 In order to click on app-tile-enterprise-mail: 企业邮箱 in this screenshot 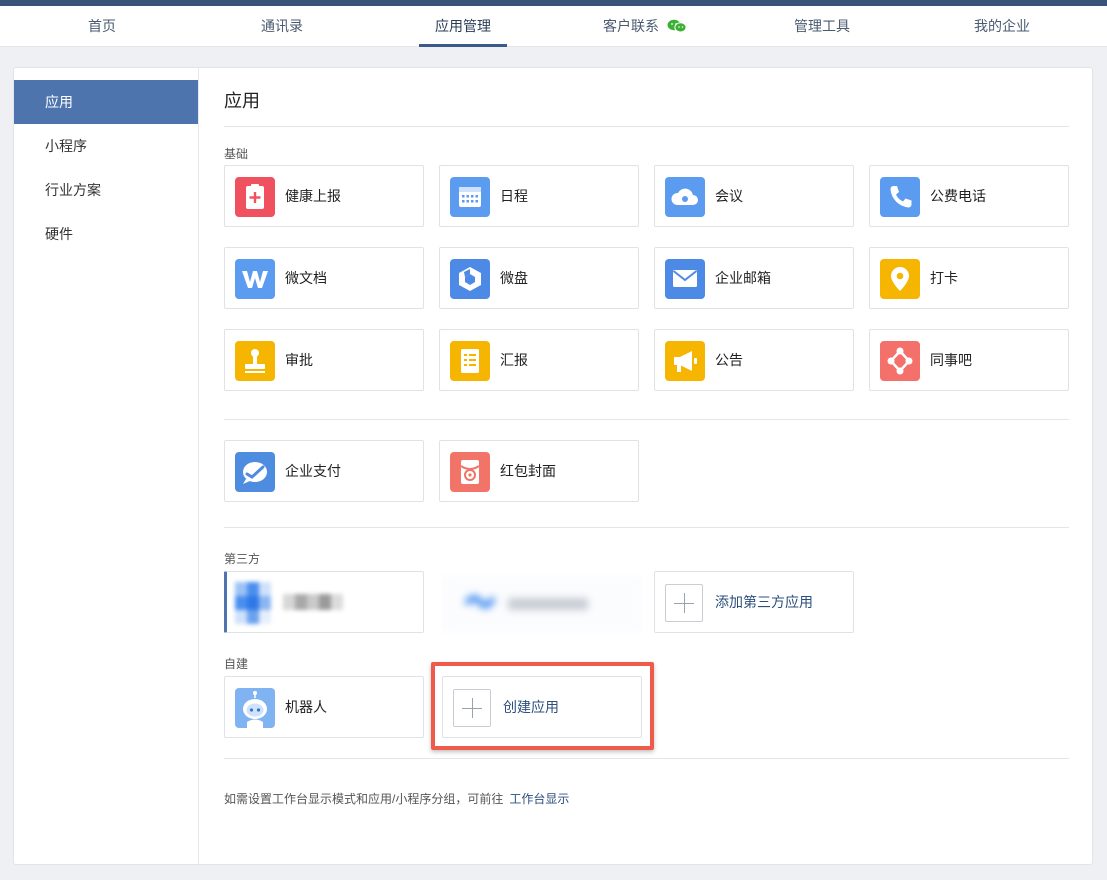, I will do `click(754, 278)`.